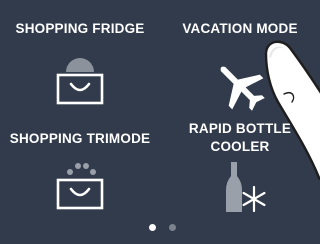  Describe the element at coordinates (80, 28) in the screenshot. I see `tile-label-shopping-fridge: SHOPPING FRIDGE` at that location.